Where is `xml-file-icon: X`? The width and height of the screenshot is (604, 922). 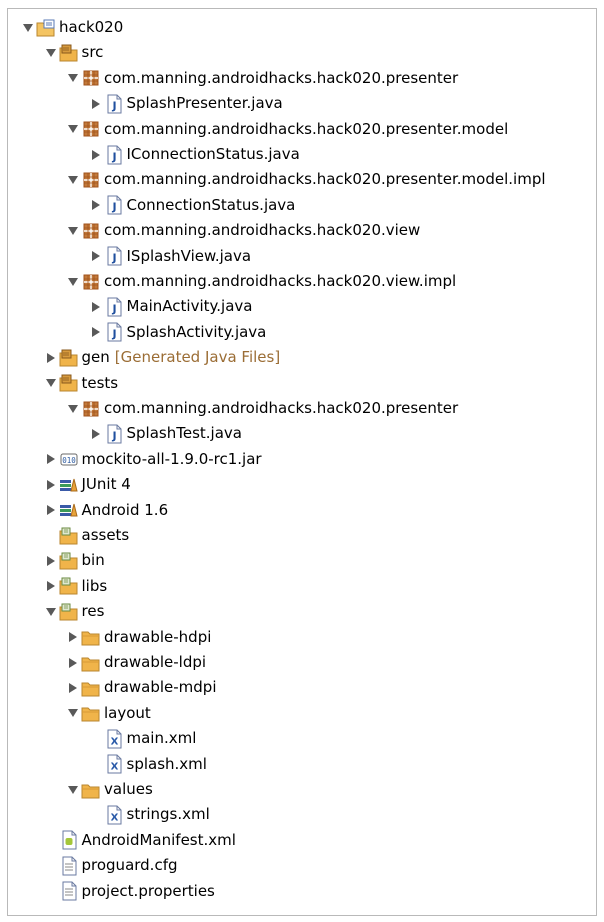 xml-file-icon: X is located at coordinates (114, 815).